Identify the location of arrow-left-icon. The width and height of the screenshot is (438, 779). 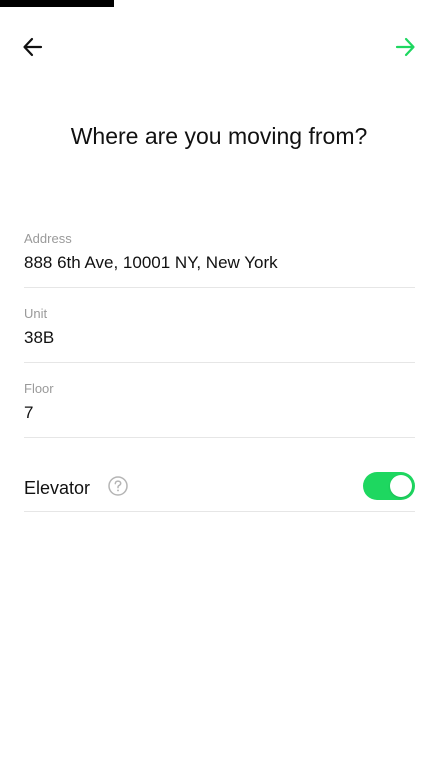
(33, 47).